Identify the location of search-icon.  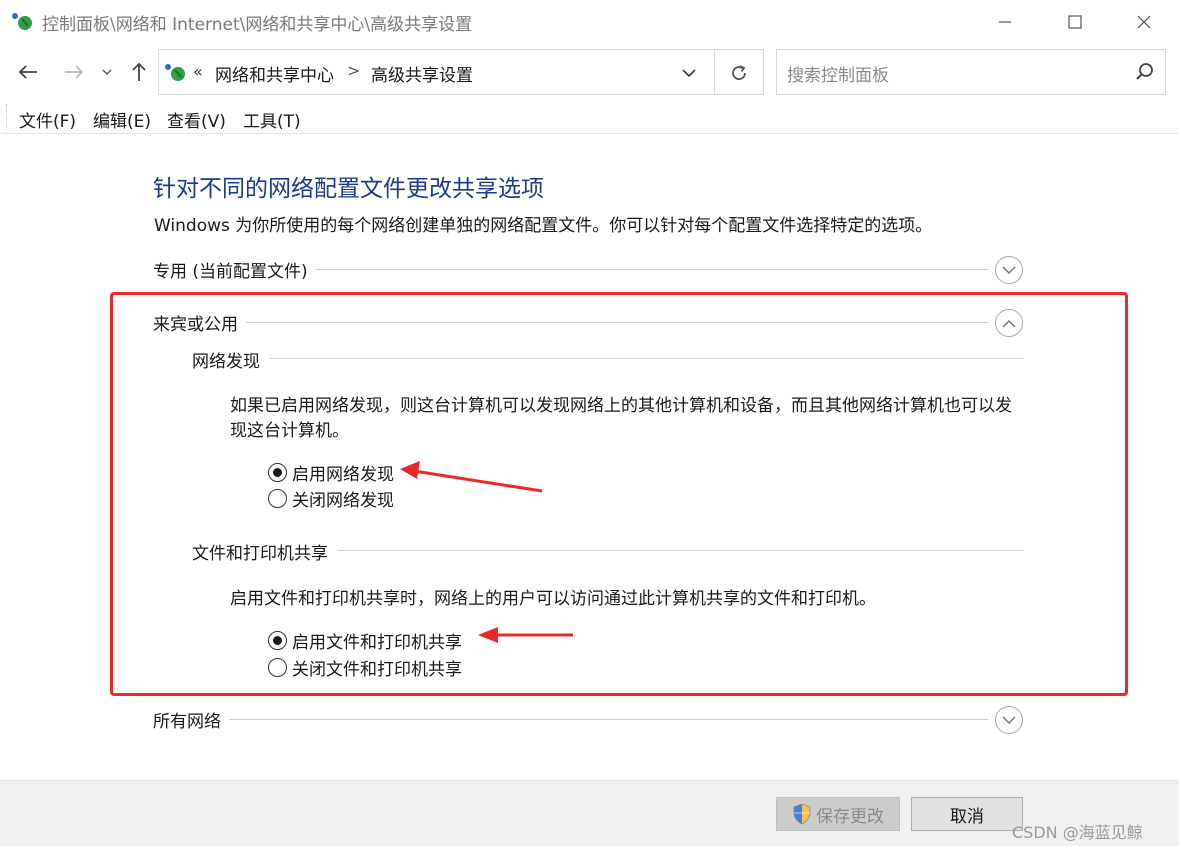
(1145, 72).